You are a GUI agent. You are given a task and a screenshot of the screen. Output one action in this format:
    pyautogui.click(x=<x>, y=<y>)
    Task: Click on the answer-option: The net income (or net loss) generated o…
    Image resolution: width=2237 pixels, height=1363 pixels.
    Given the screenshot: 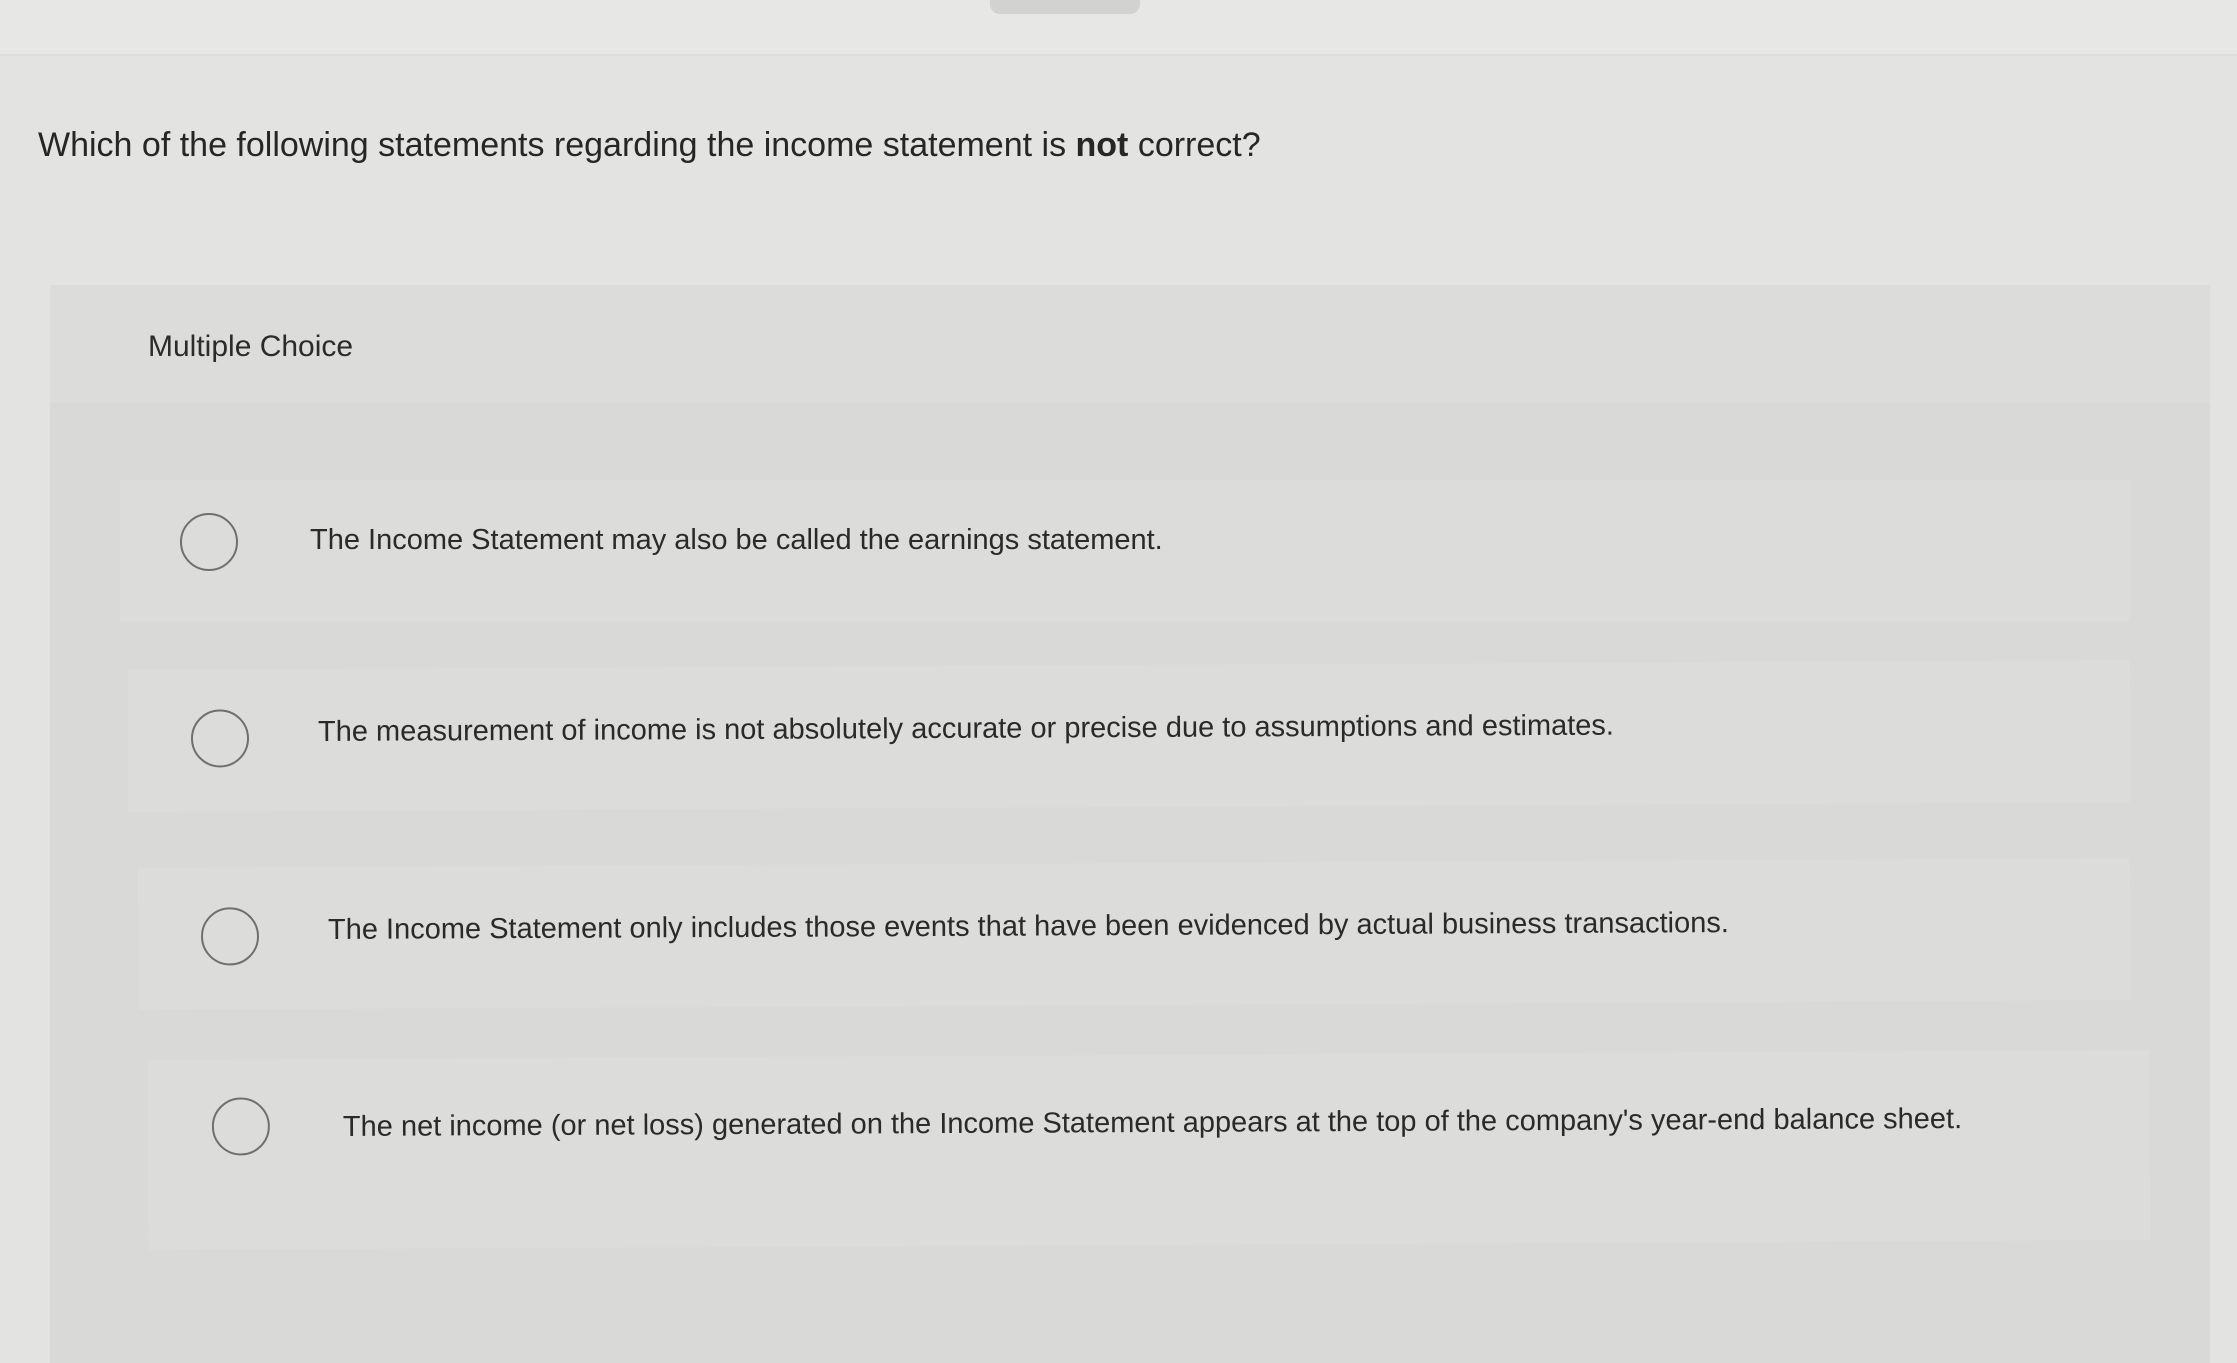 What is the action you would take?
    pyautogui.click(x=1149, y=1150)
    